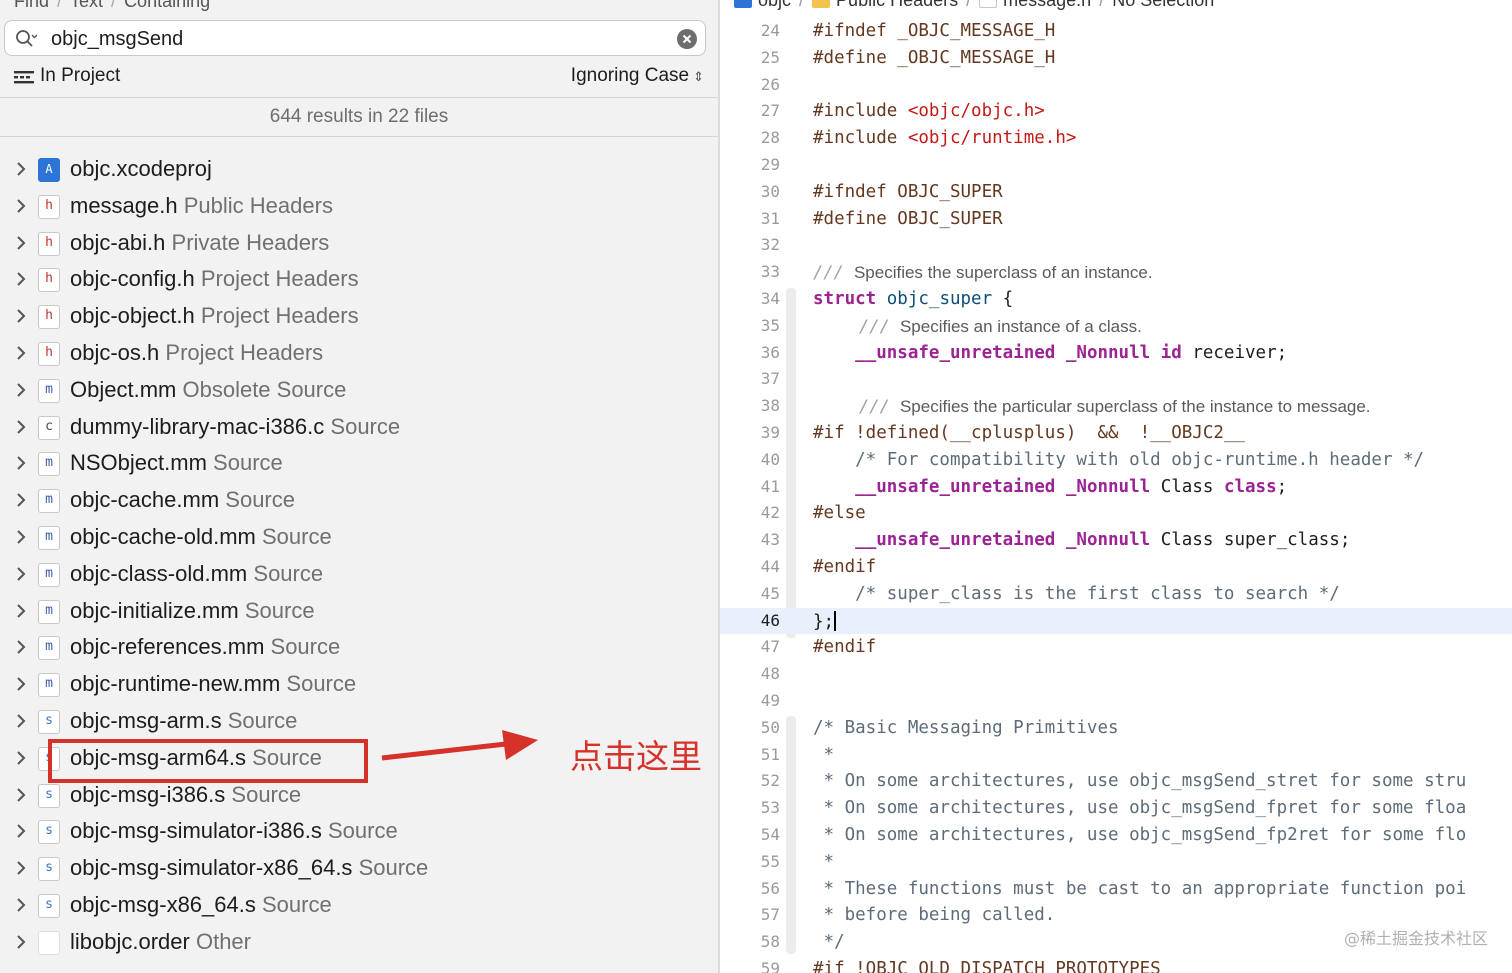  I want to click on code-line: 29, so click(1116, 165).